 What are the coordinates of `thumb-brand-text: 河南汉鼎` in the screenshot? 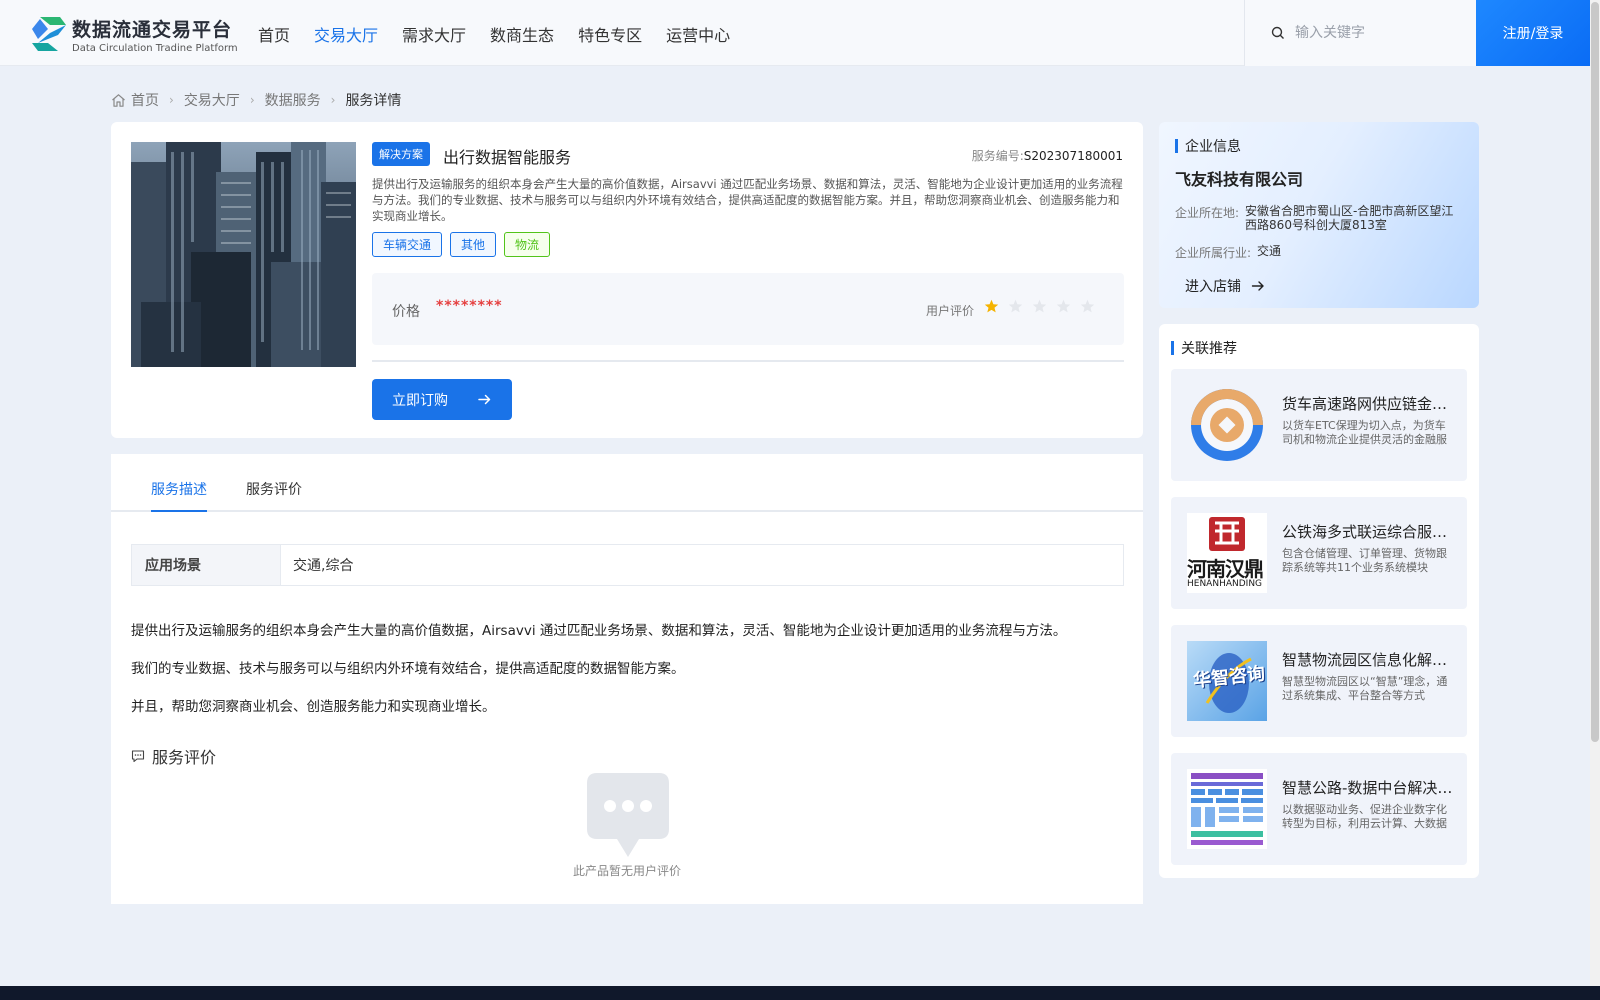 It's located at (1225, 569).